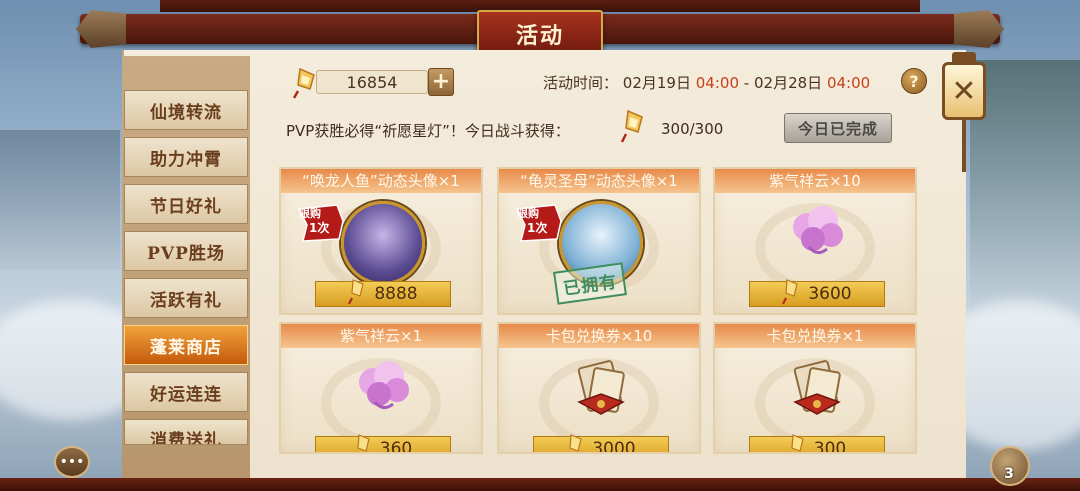 Image resolution: width=1080 pixels, height=491 pixels. Describe the element at coordinates (540, 484) in the screenshot. I see `bottom-frame` at that location.